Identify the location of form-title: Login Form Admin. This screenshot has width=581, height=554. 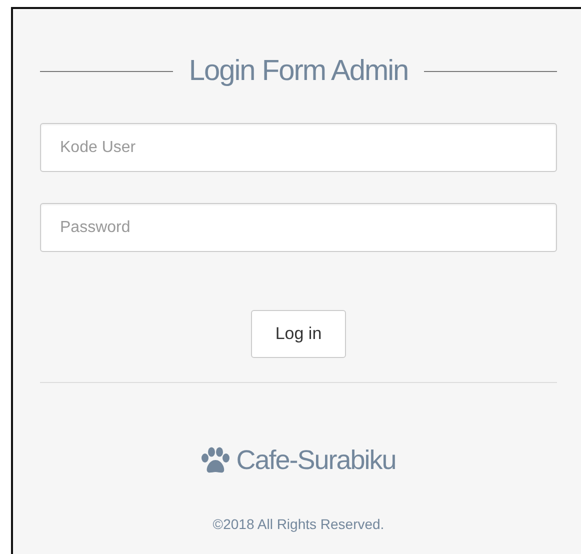
(298, 71).